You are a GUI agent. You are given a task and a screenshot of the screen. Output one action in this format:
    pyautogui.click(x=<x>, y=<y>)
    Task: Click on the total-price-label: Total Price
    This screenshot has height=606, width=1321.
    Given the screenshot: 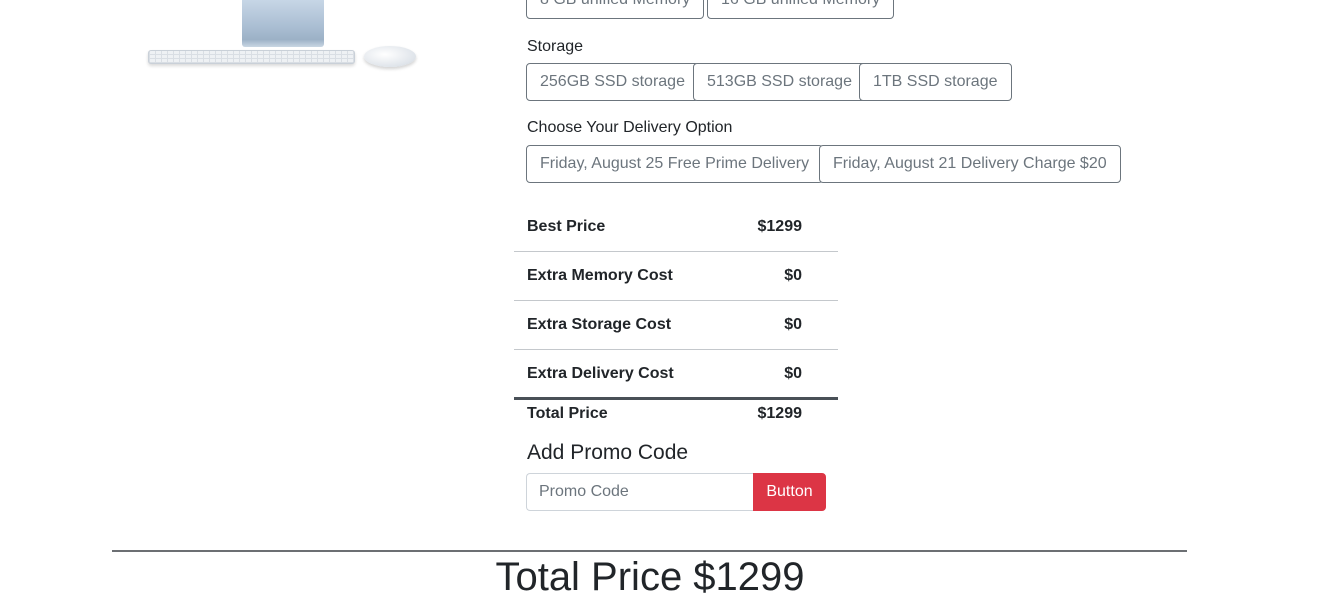 What is the action you would take?
    pyautogui.click(x=567, y=413)
    